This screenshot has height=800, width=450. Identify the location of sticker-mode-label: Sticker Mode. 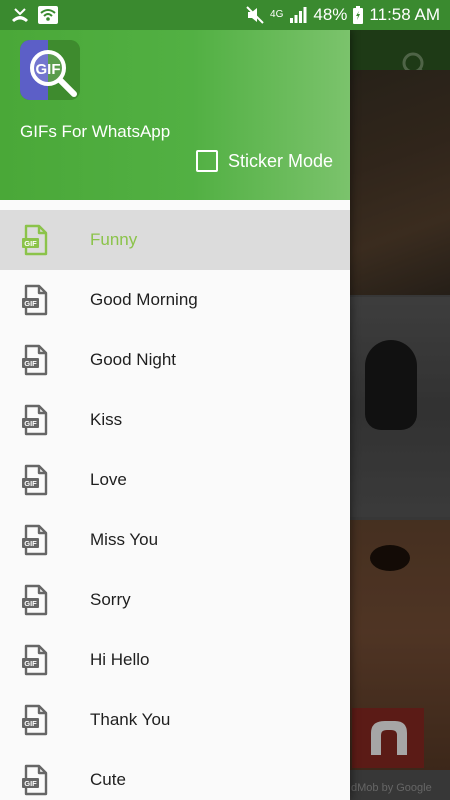
(281, 160).